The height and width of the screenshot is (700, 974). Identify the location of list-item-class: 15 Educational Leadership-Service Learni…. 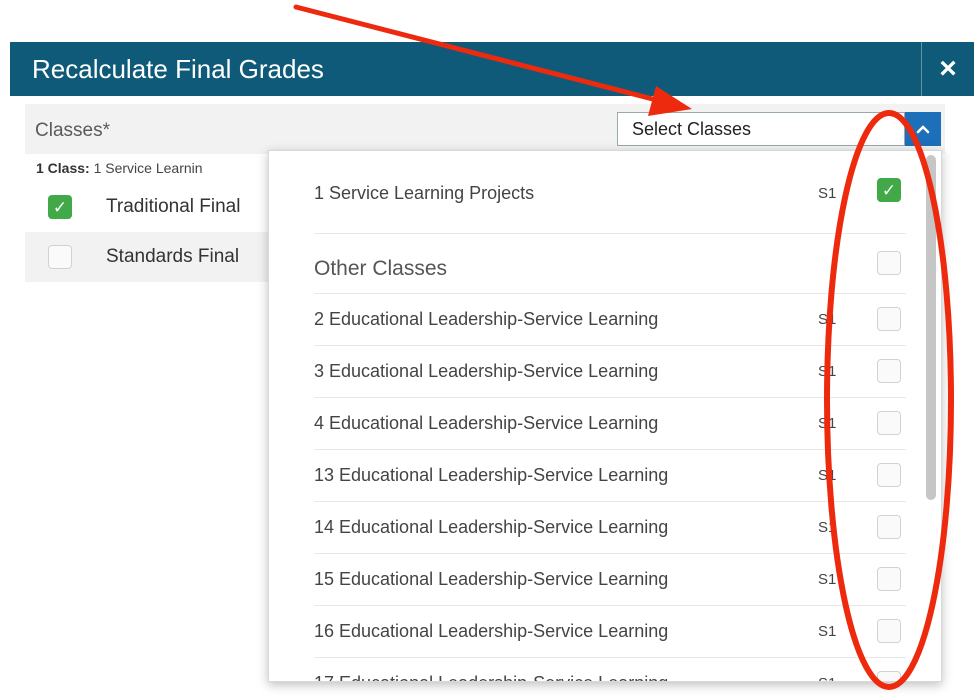
(610, 579).